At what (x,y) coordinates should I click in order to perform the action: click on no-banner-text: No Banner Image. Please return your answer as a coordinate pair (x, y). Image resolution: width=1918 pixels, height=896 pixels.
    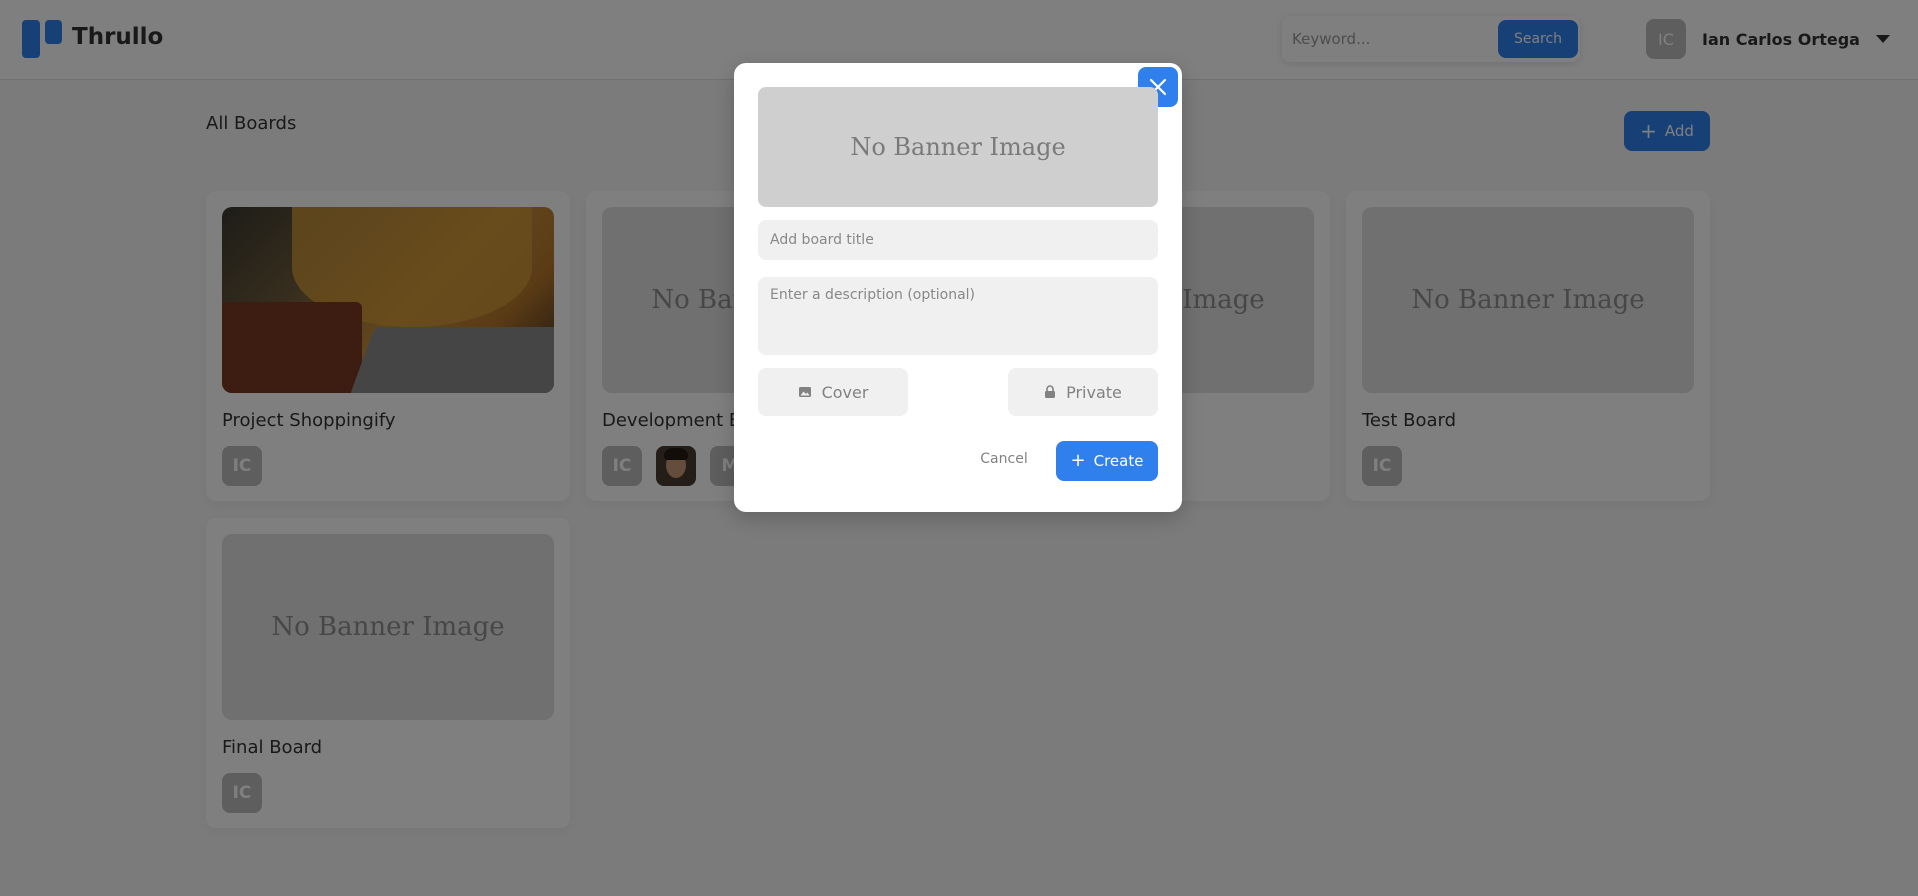
    Looking at the image, I should click on (958, 147).